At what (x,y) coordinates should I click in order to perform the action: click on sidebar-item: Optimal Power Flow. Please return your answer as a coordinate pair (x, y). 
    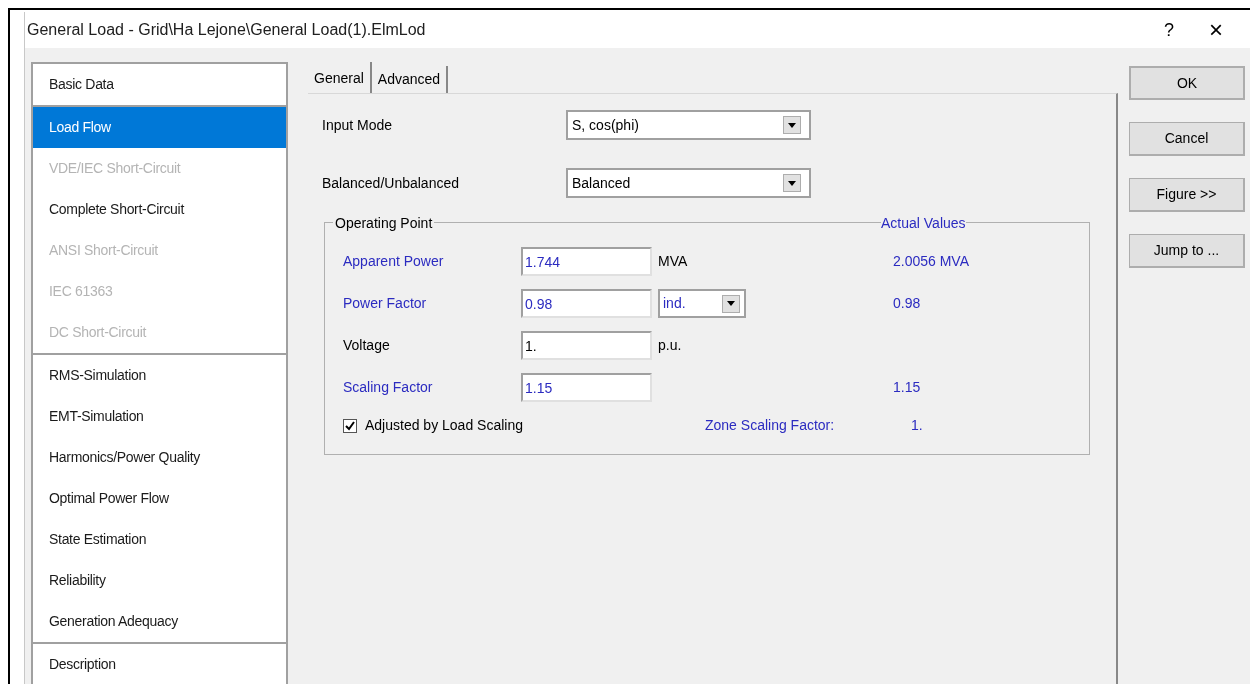
    Looking at the image, I should click on (159, 498).